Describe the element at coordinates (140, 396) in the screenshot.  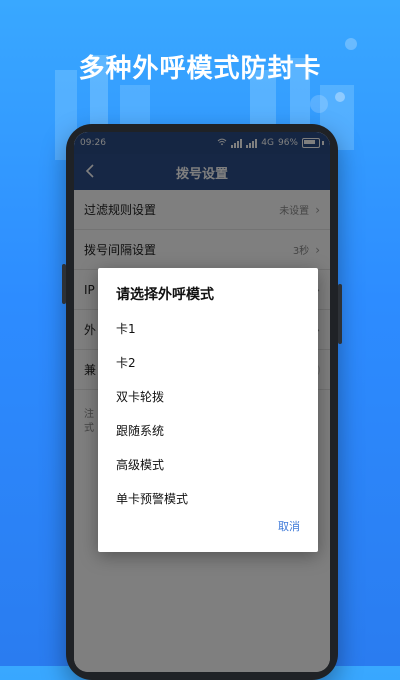
I see `dialog-option-dual-sim-rotate: 双卡轮拨` at that location.